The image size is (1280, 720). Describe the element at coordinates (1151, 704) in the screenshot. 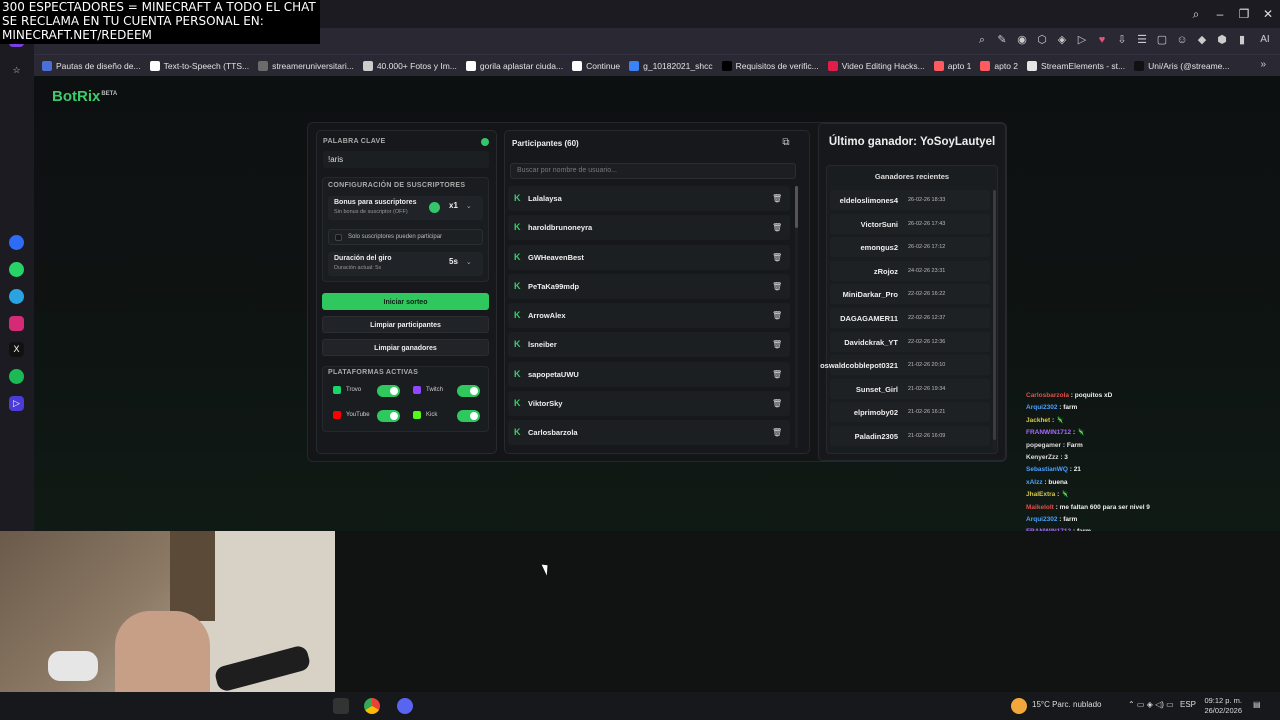

I see `tray-icons: ⌃ ▭ ◈ ◁) ▭` at that location.